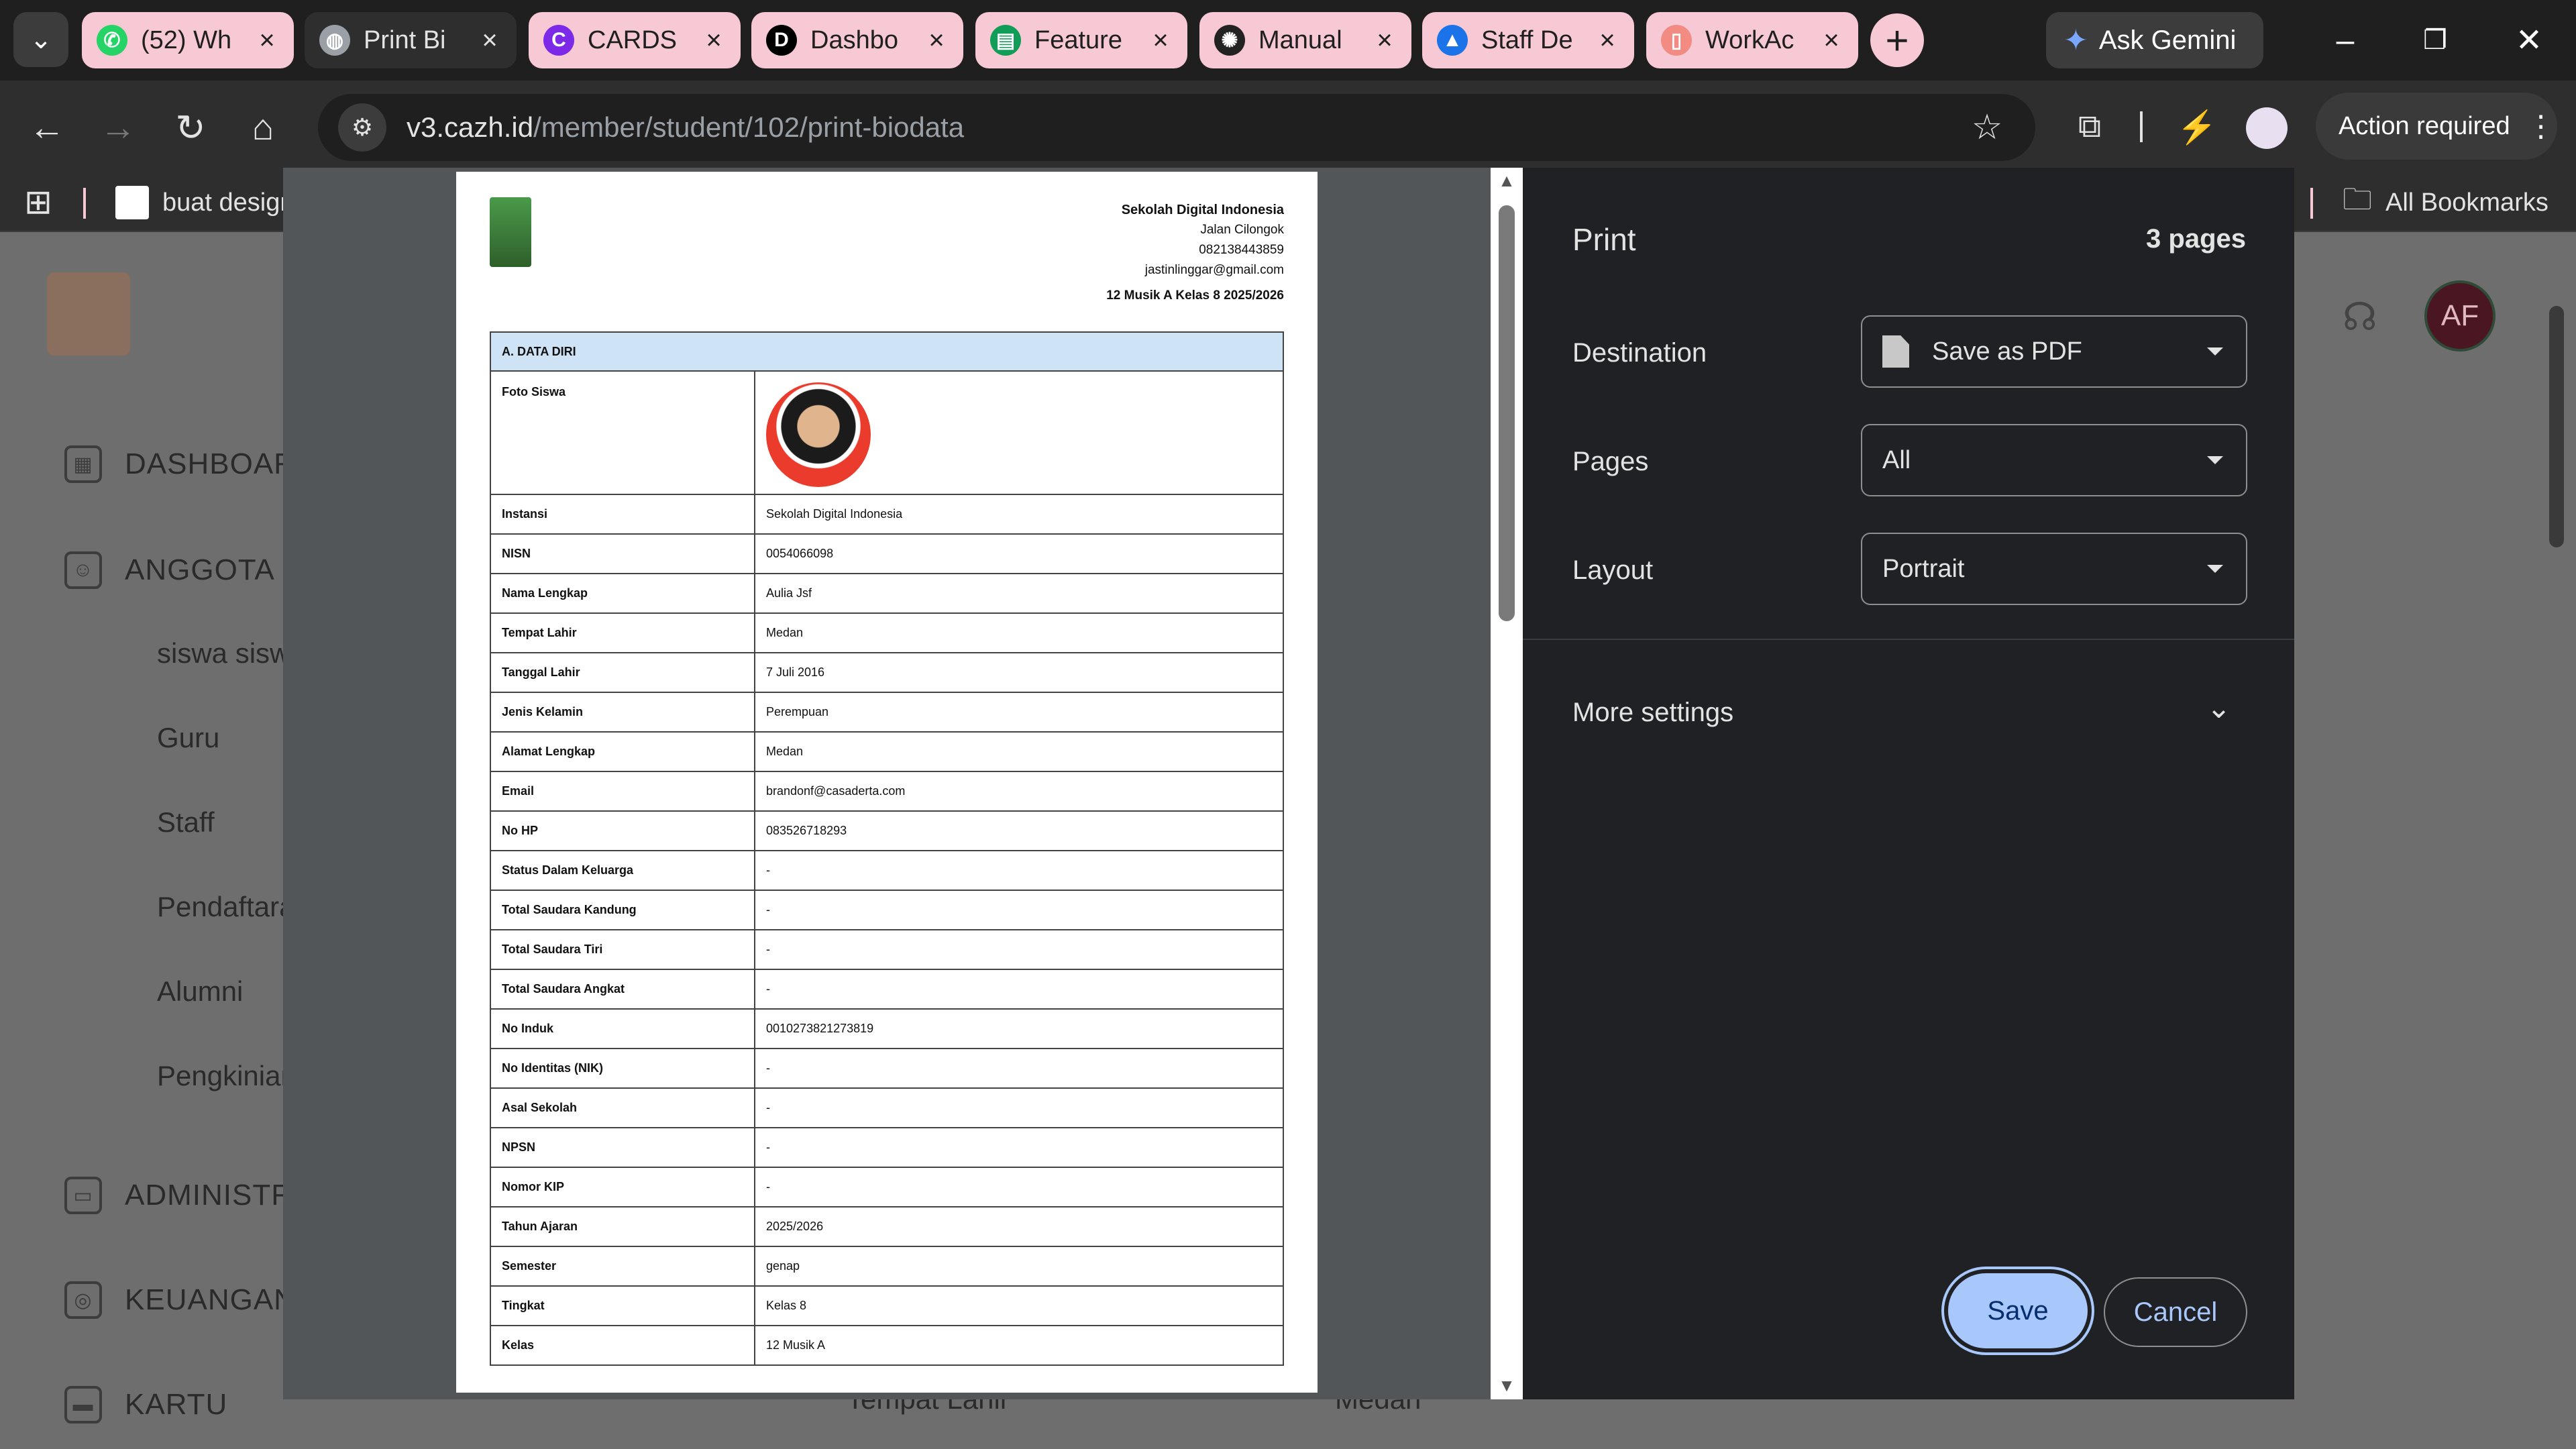 The height and width of the screenshot is (1449, 2576). What do you see at coordinates (1019, 949) in the screenshot?
I see `field-value: -` at bounding box center [1019, 949].